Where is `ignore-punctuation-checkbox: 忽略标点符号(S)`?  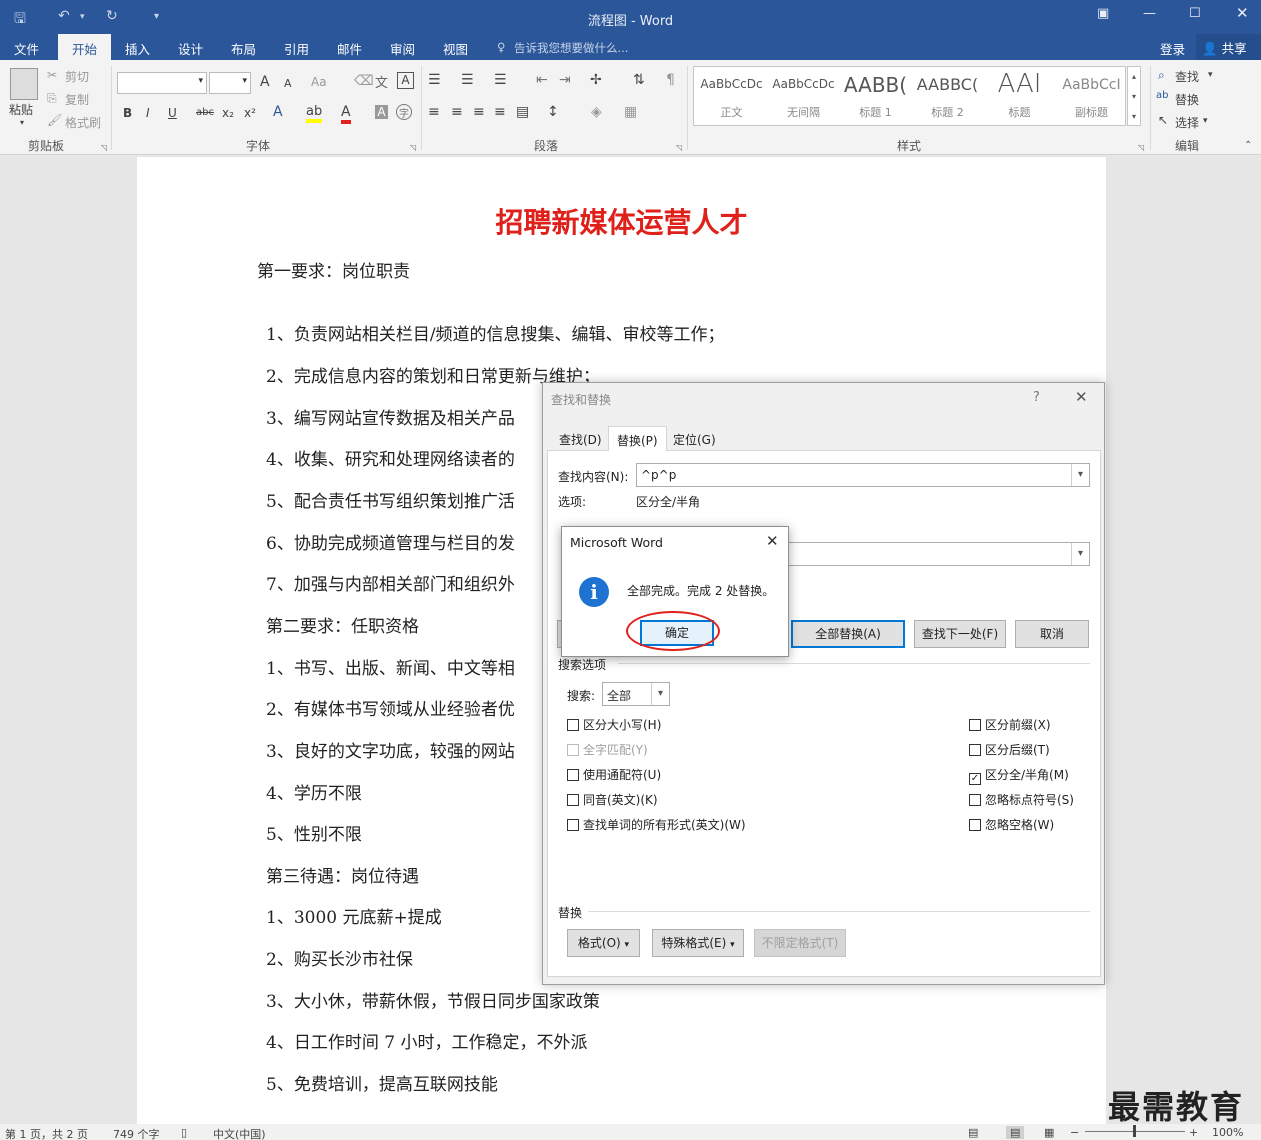 ignore-punctuation-checkbox: 忽略标点符号(S) is located at coordinates (1021, 799).